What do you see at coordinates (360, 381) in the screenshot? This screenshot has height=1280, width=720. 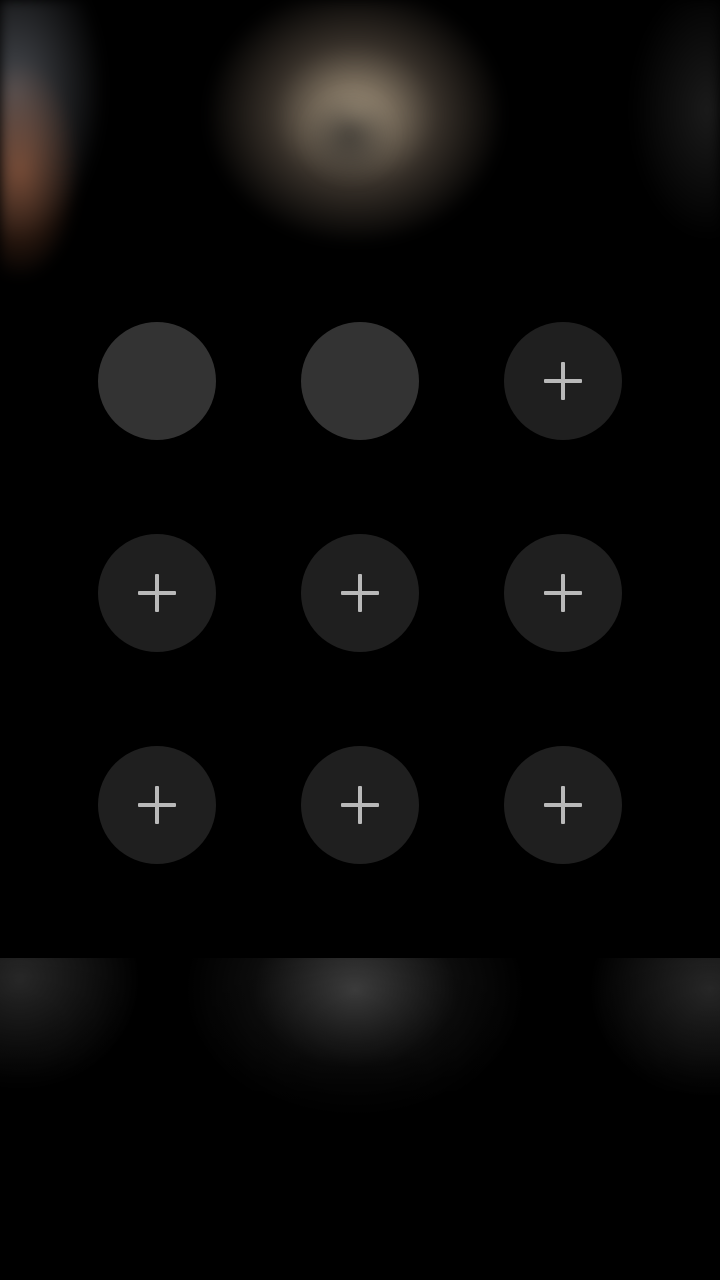 I see `slot-2-thumbnail` at bounding box center [360, 381].